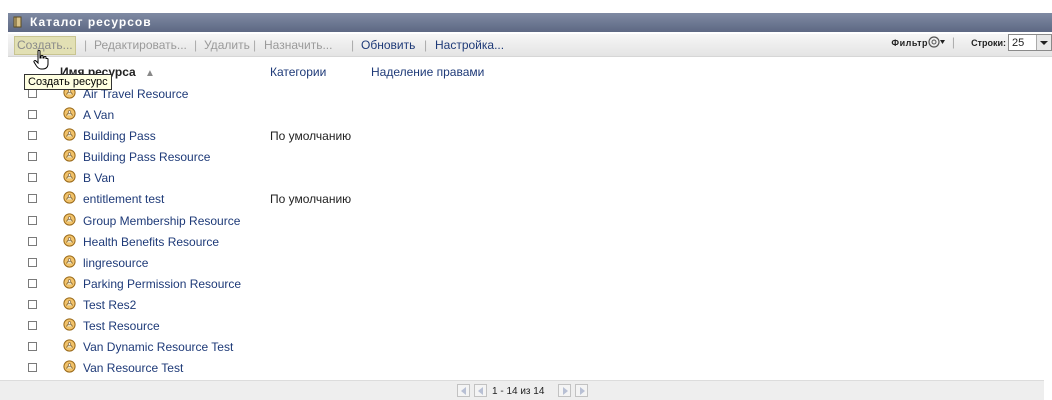 This screenshot has width=1052, height=400. Describe the element at coordinates (99, 178) in the screenshot. I see `resource-name-link: B Van` at that location.